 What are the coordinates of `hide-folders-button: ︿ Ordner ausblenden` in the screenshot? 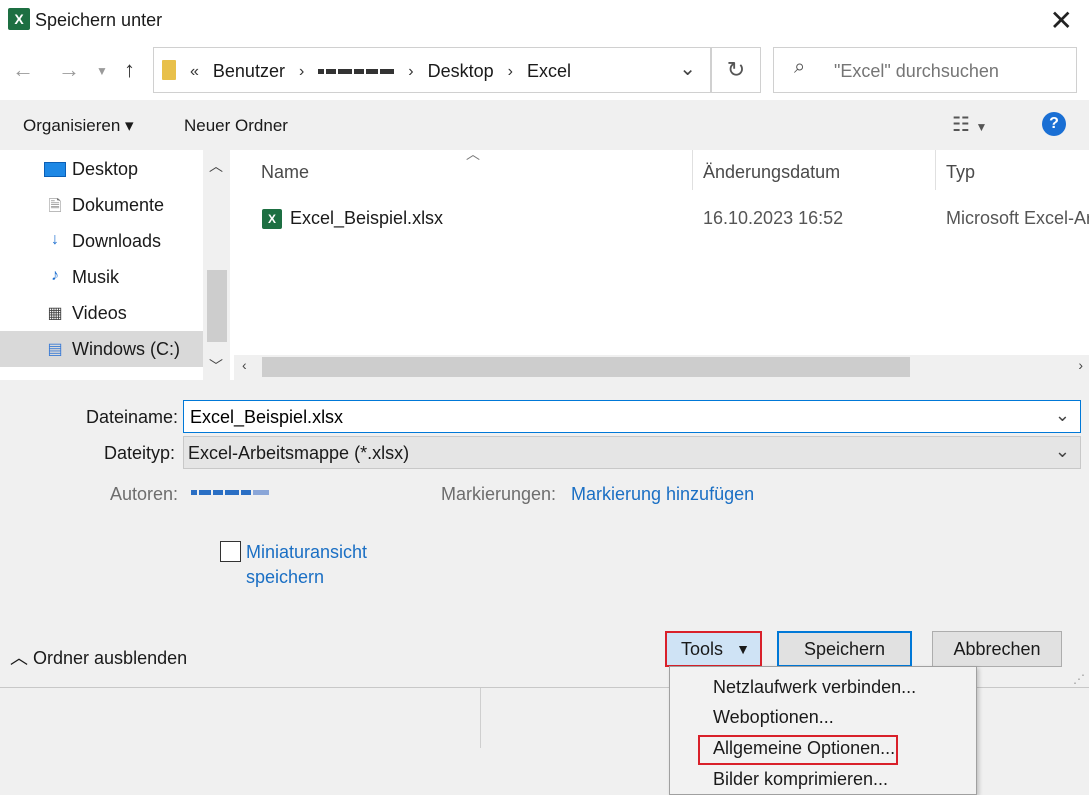 It's located at (98, 657).